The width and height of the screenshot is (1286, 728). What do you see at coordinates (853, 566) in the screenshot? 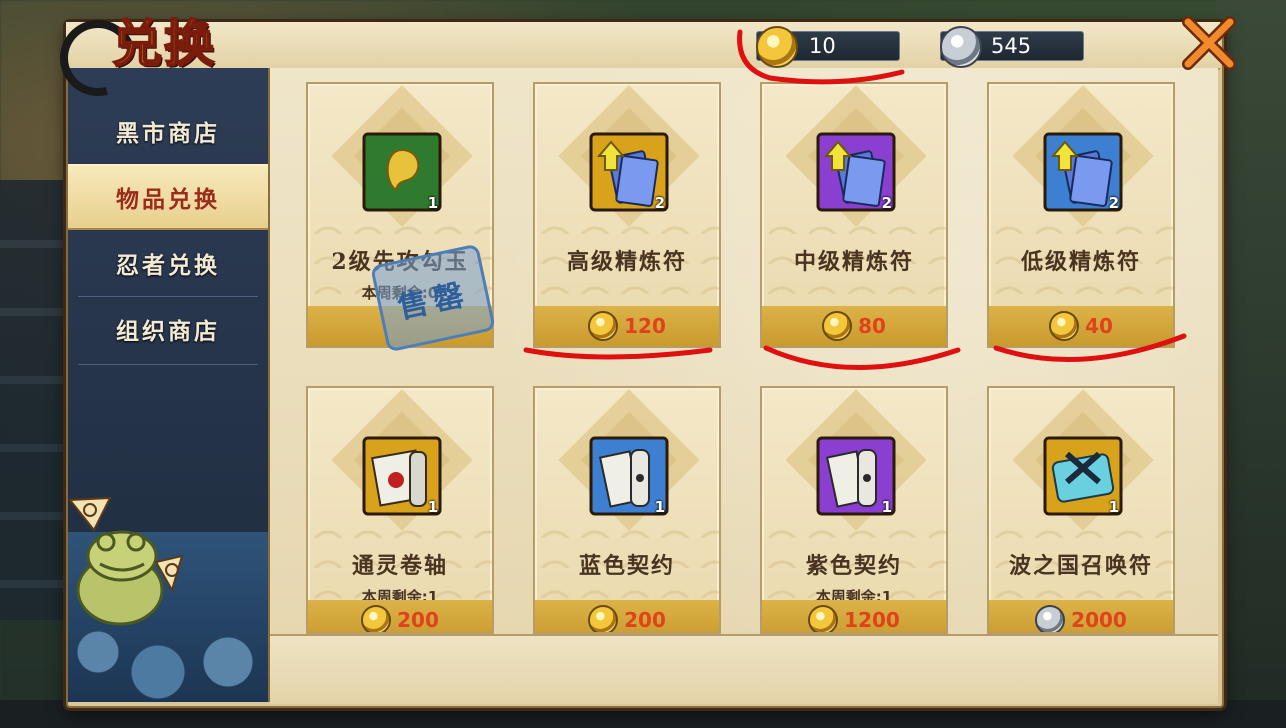
I see `item-name: 紫色契约` at bounding box center [853, 566].